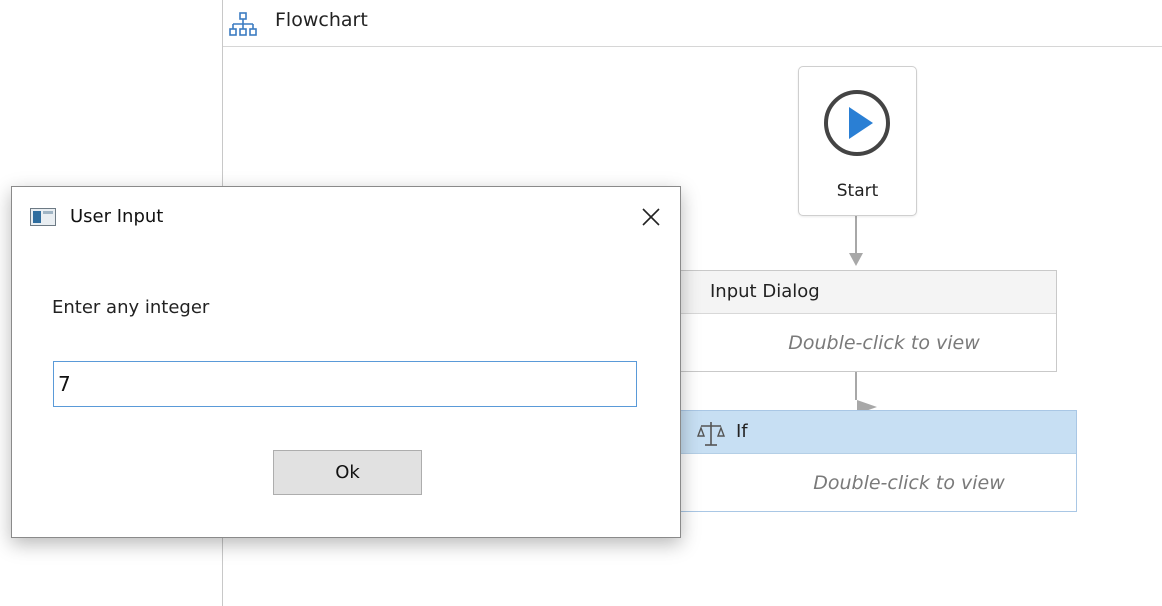 This screenshot has width=1162, height=606. What do you see at coordinates (345, 384) in the screenshot?
I see `integer-input` at bounding box center [345, 384].